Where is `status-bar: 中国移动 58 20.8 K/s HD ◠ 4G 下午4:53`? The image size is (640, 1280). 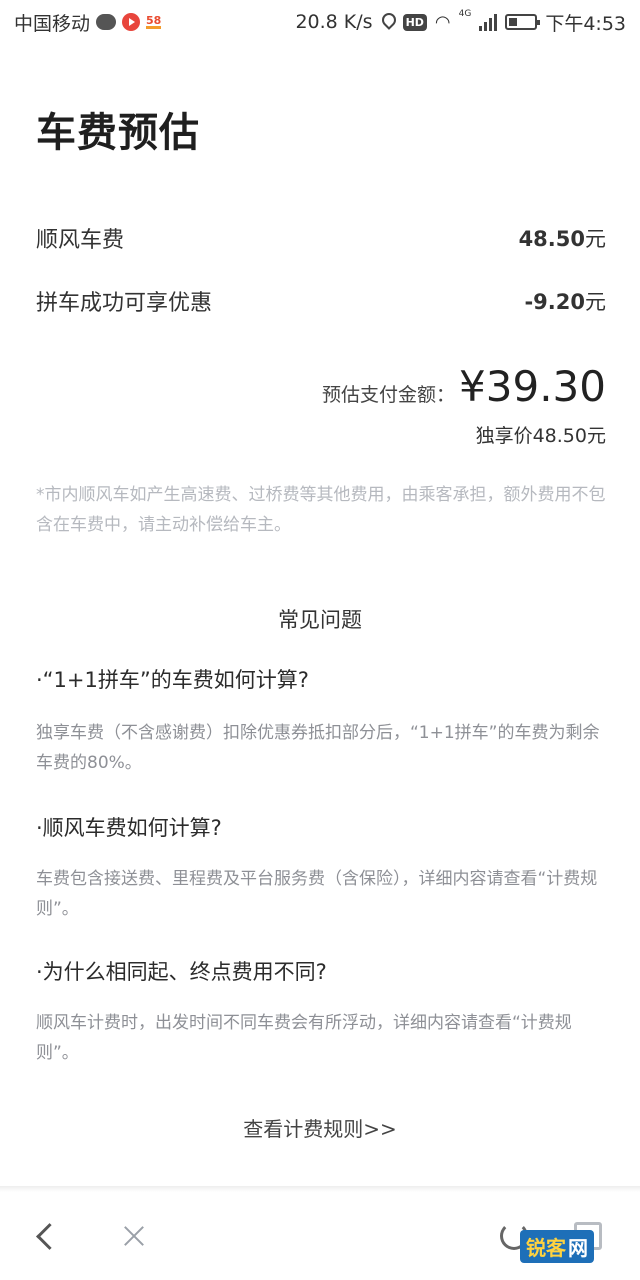
status-bar: 中国移动 58 20.8 K/s HD ◠ 4G 下午4:53 is located at coordinates (320, 22).